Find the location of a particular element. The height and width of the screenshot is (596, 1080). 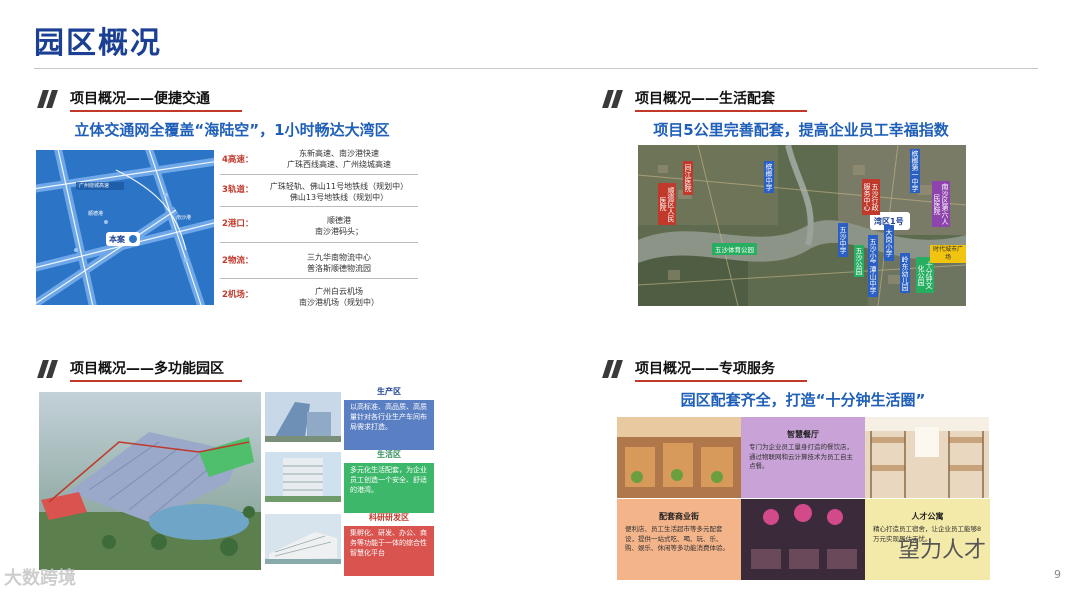

map-tag: 潭山中学 is located at coordinates (873, 280).